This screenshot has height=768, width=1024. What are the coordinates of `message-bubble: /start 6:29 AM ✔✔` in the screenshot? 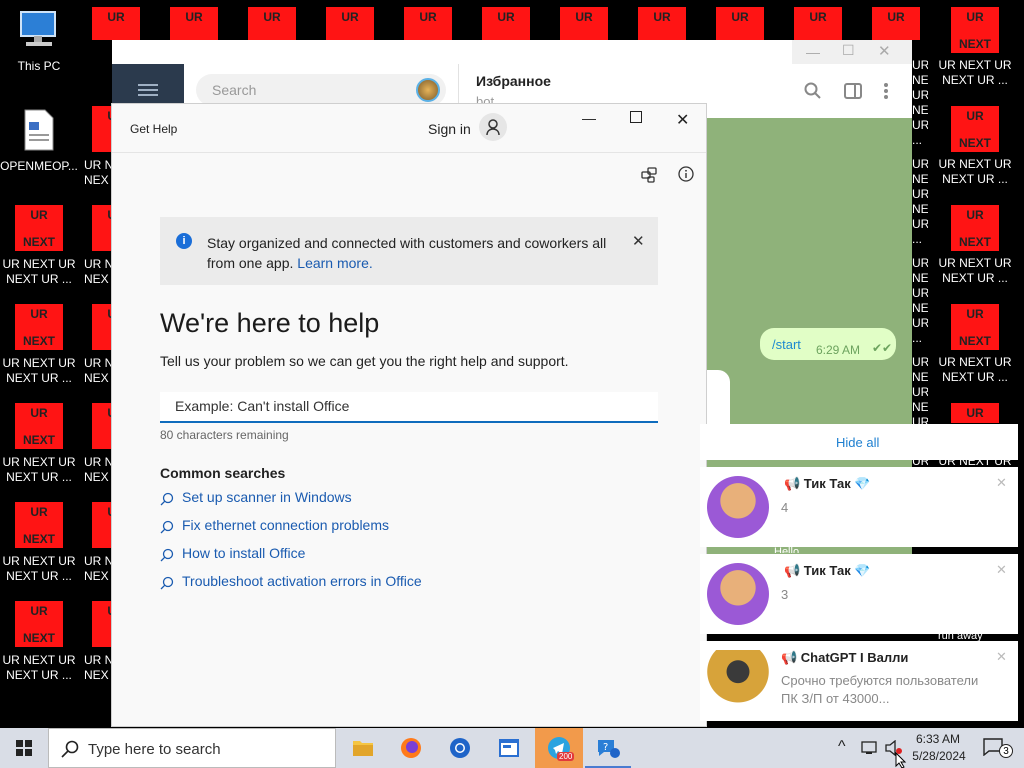 It's located at (828, 344).